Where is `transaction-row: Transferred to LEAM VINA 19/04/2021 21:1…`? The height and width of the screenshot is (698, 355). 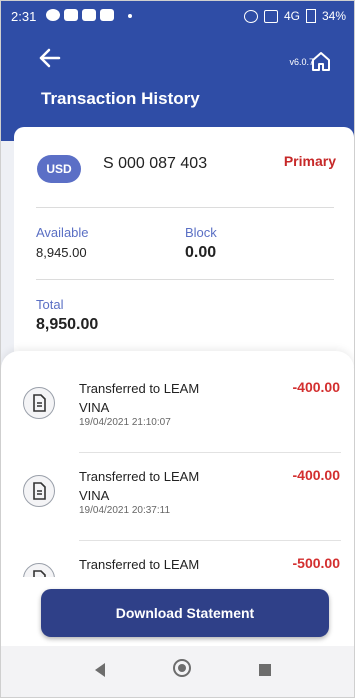
transaction-row: Transferred to LEAM VINA 19/04/2021 21:1… is located at coordinates (177, 409).